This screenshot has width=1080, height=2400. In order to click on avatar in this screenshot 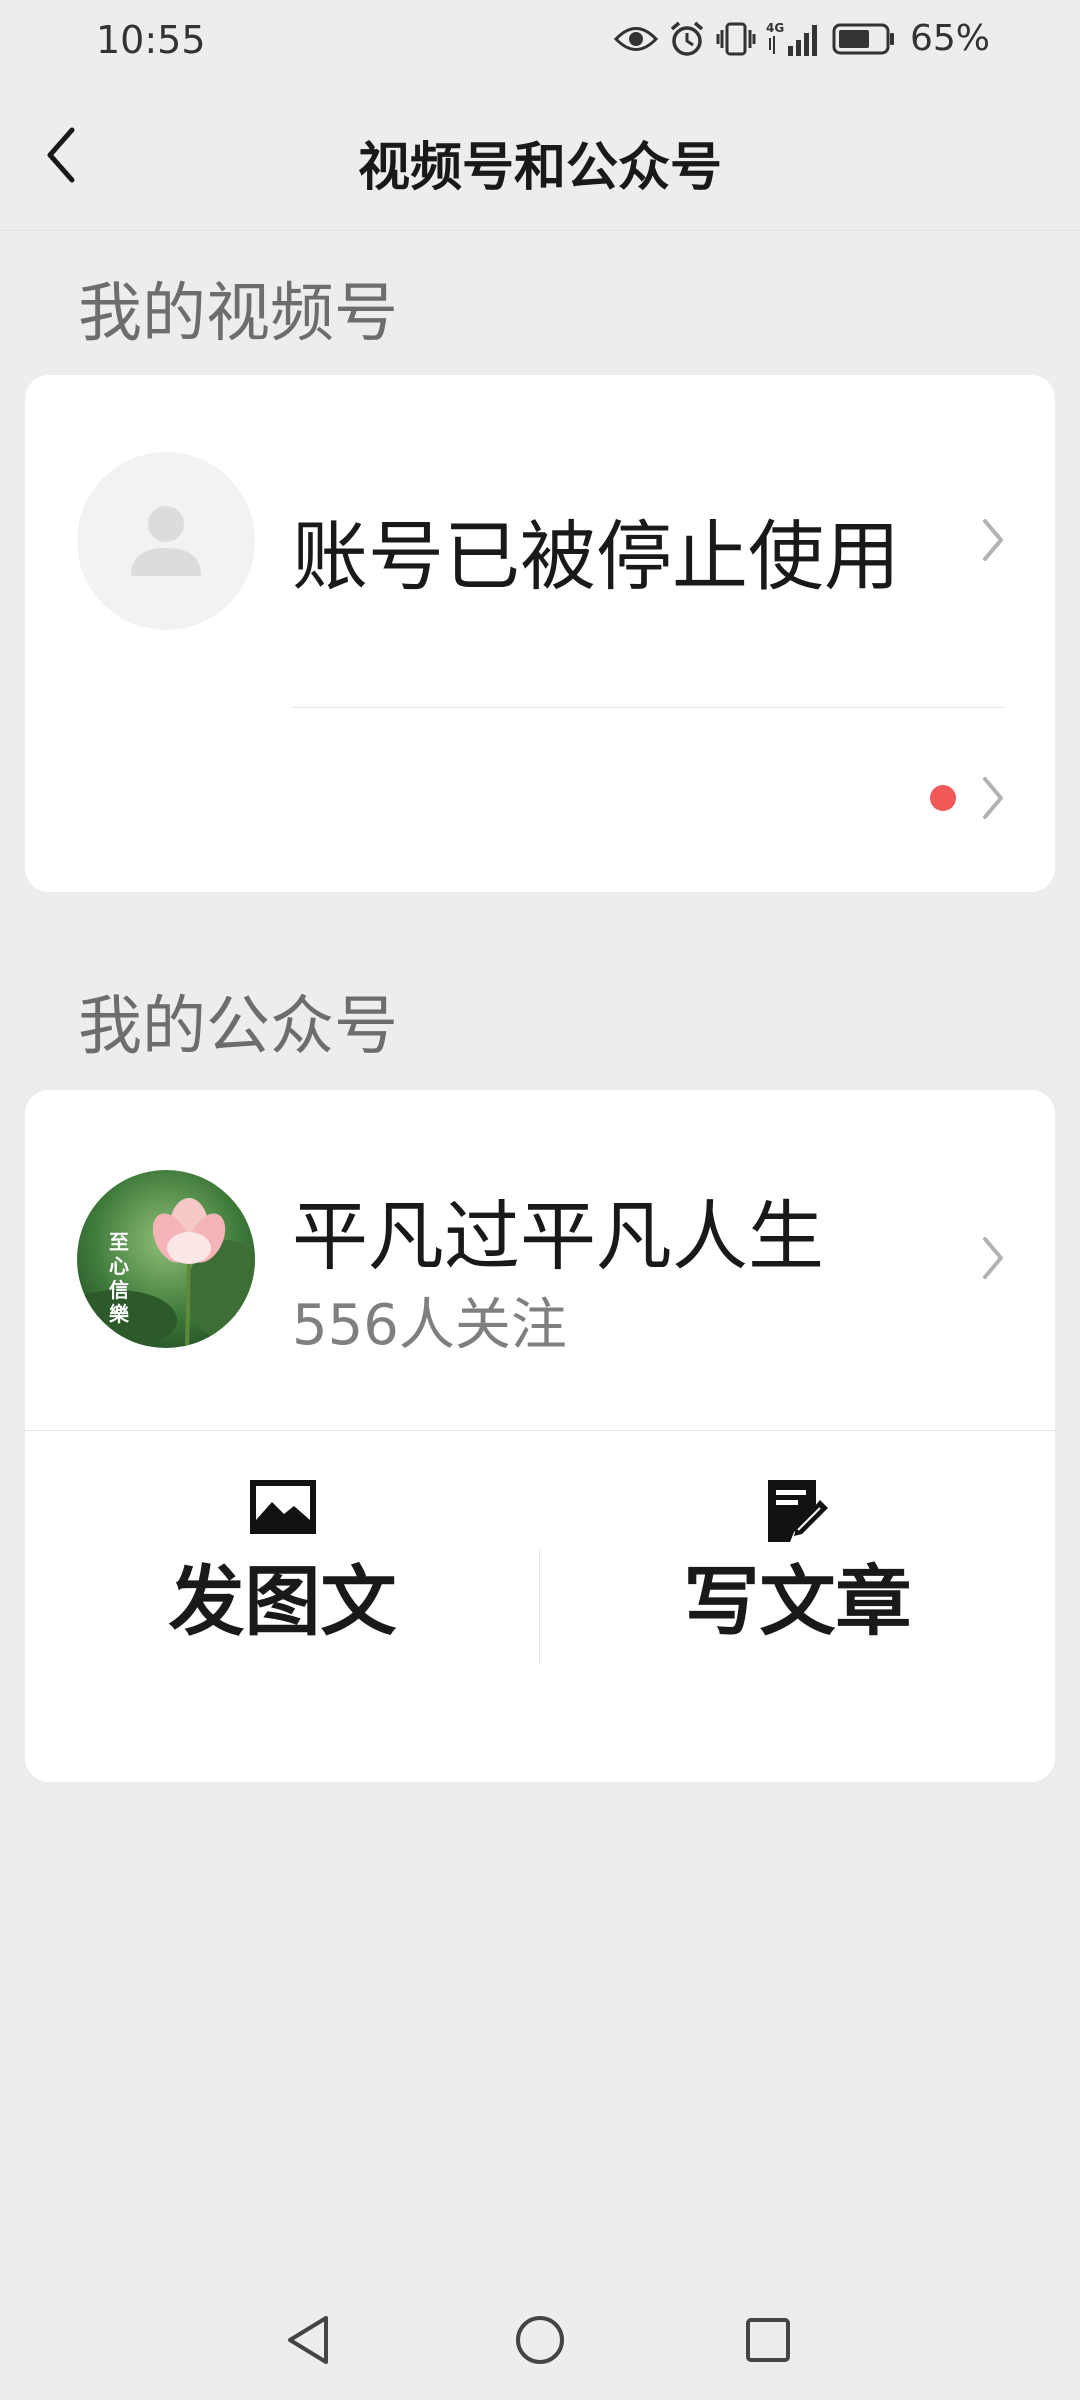, I will do `click(166, 541)`.